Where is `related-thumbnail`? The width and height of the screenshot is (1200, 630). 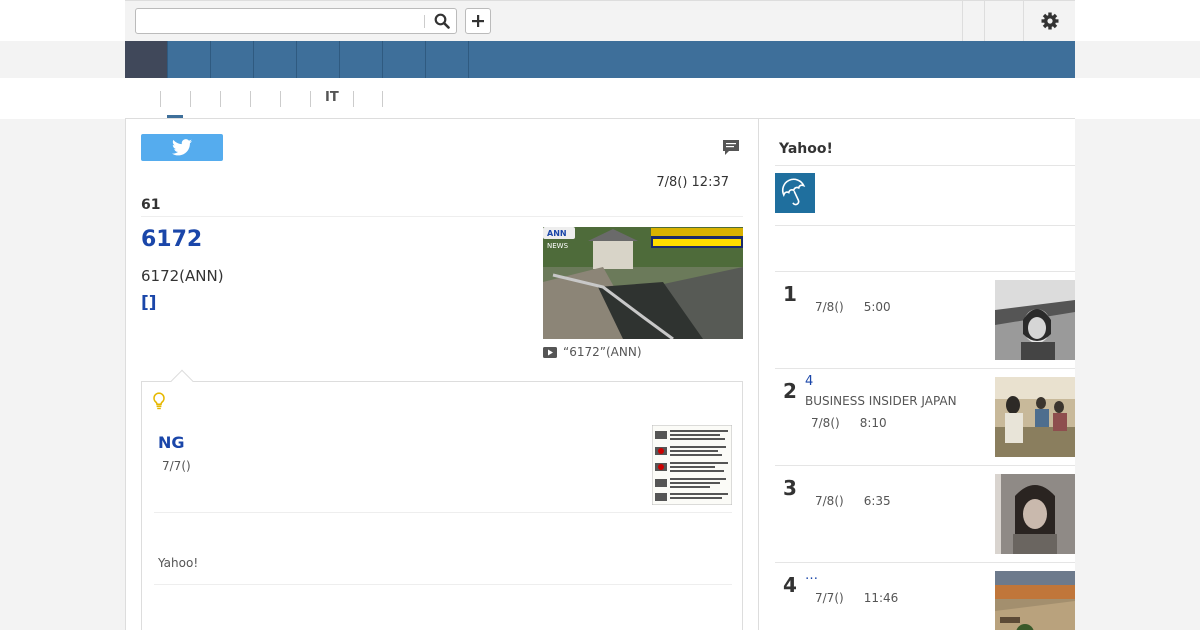 related-thumbnail is located at coordinates (692, 465).